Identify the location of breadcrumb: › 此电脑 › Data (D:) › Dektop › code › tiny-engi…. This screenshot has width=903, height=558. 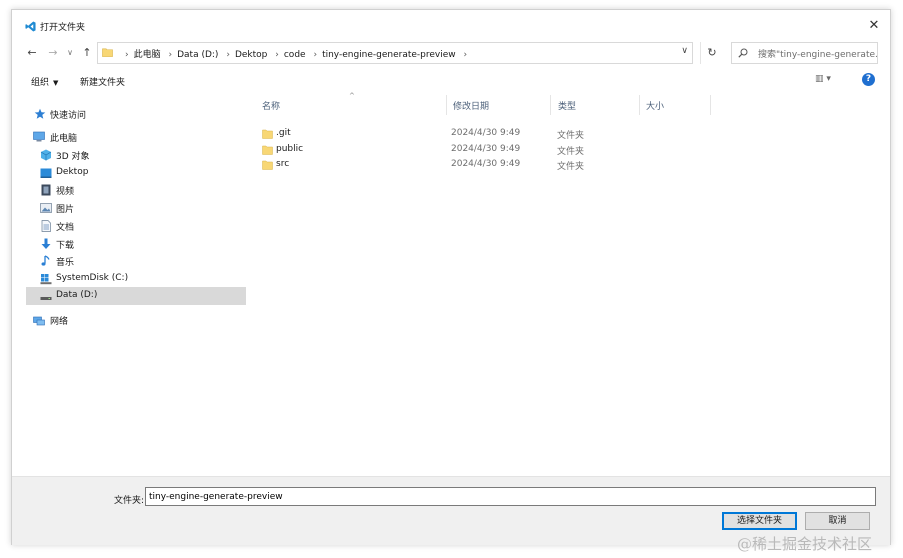
(296, 53).